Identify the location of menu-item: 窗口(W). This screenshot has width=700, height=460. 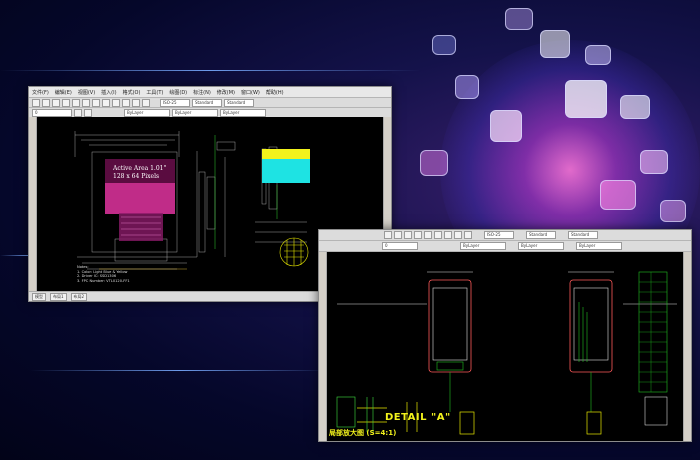
(250, 92).